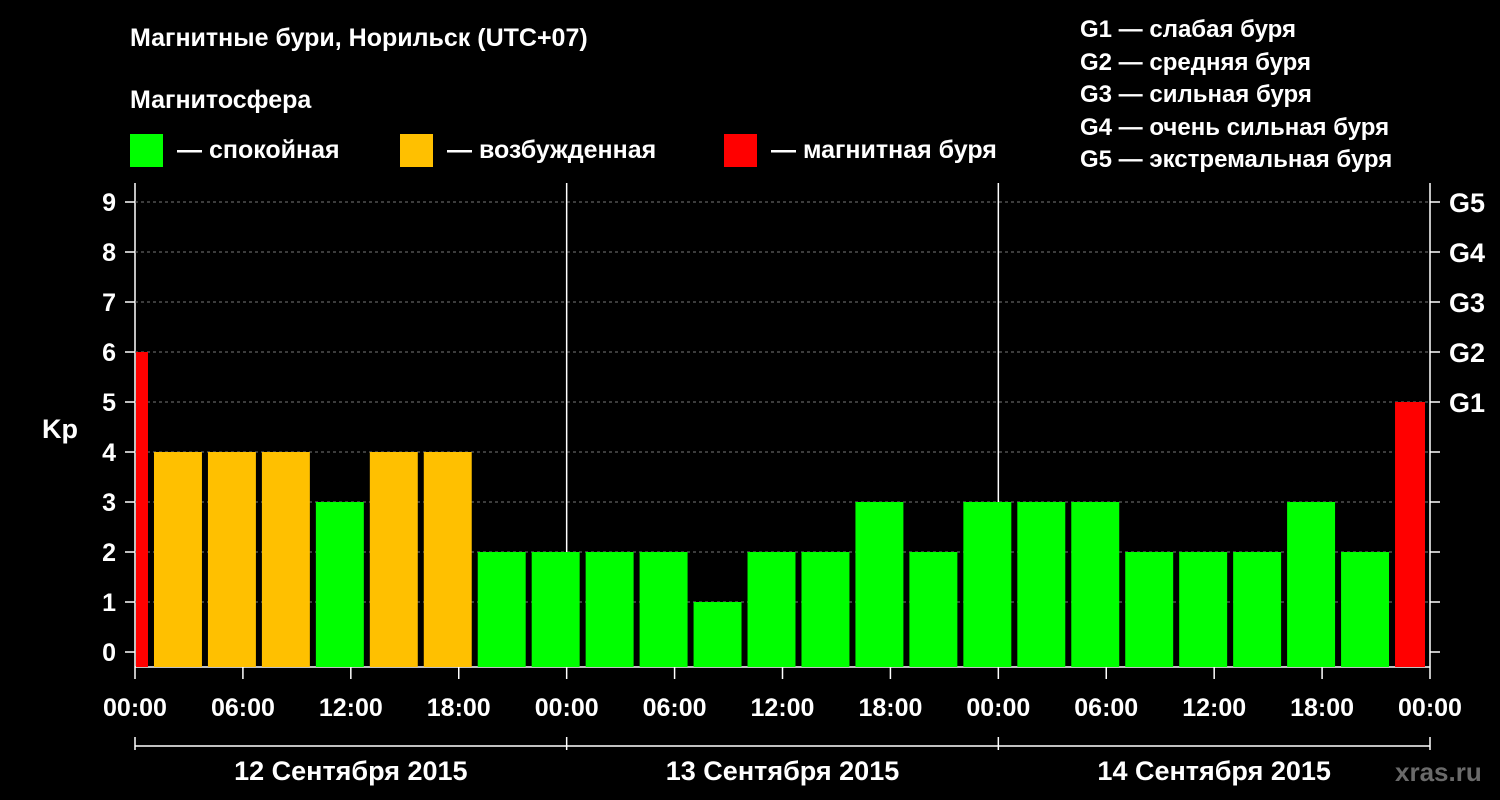  Describe the element at coordinates (109, 553) in the screenshot. I see `y-tick-label-2: 2` at that location.